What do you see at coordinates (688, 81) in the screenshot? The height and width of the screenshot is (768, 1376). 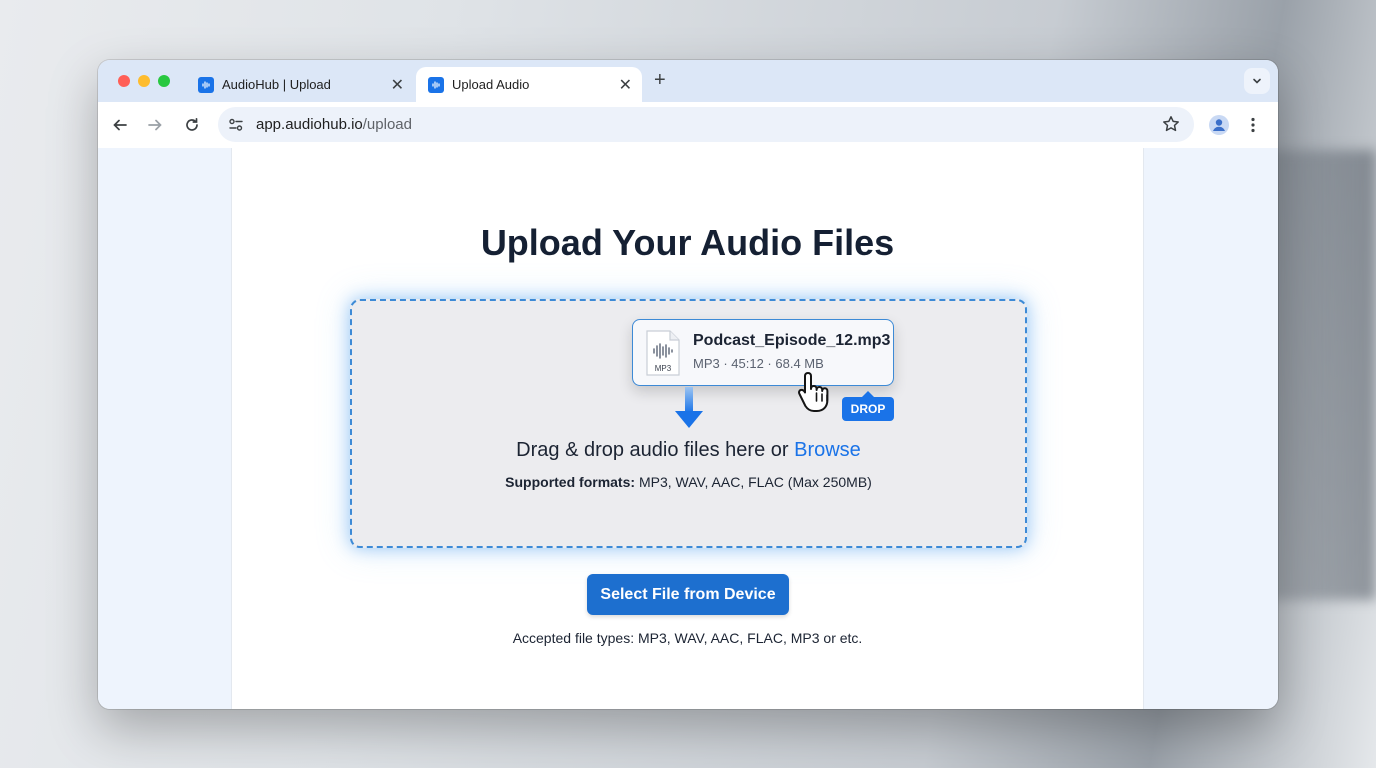 I see `tab-bar: AudioHub | Upload ✕ Upload Audio ✕ +` at bounding box center [688, 81].